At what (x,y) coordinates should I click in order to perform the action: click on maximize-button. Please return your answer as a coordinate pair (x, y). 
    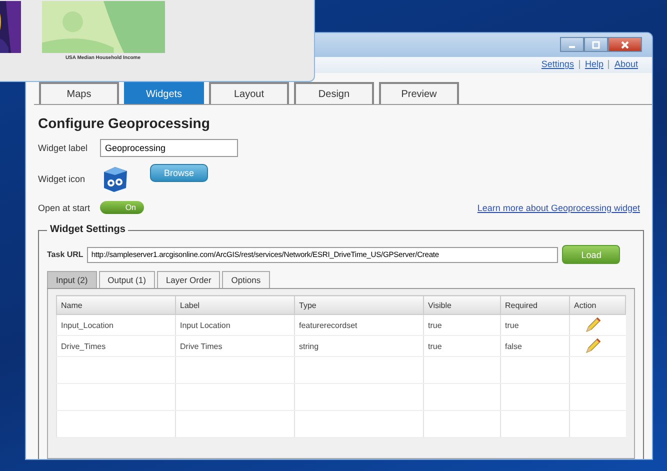
    Looking at the image, I should click on (596, 44).